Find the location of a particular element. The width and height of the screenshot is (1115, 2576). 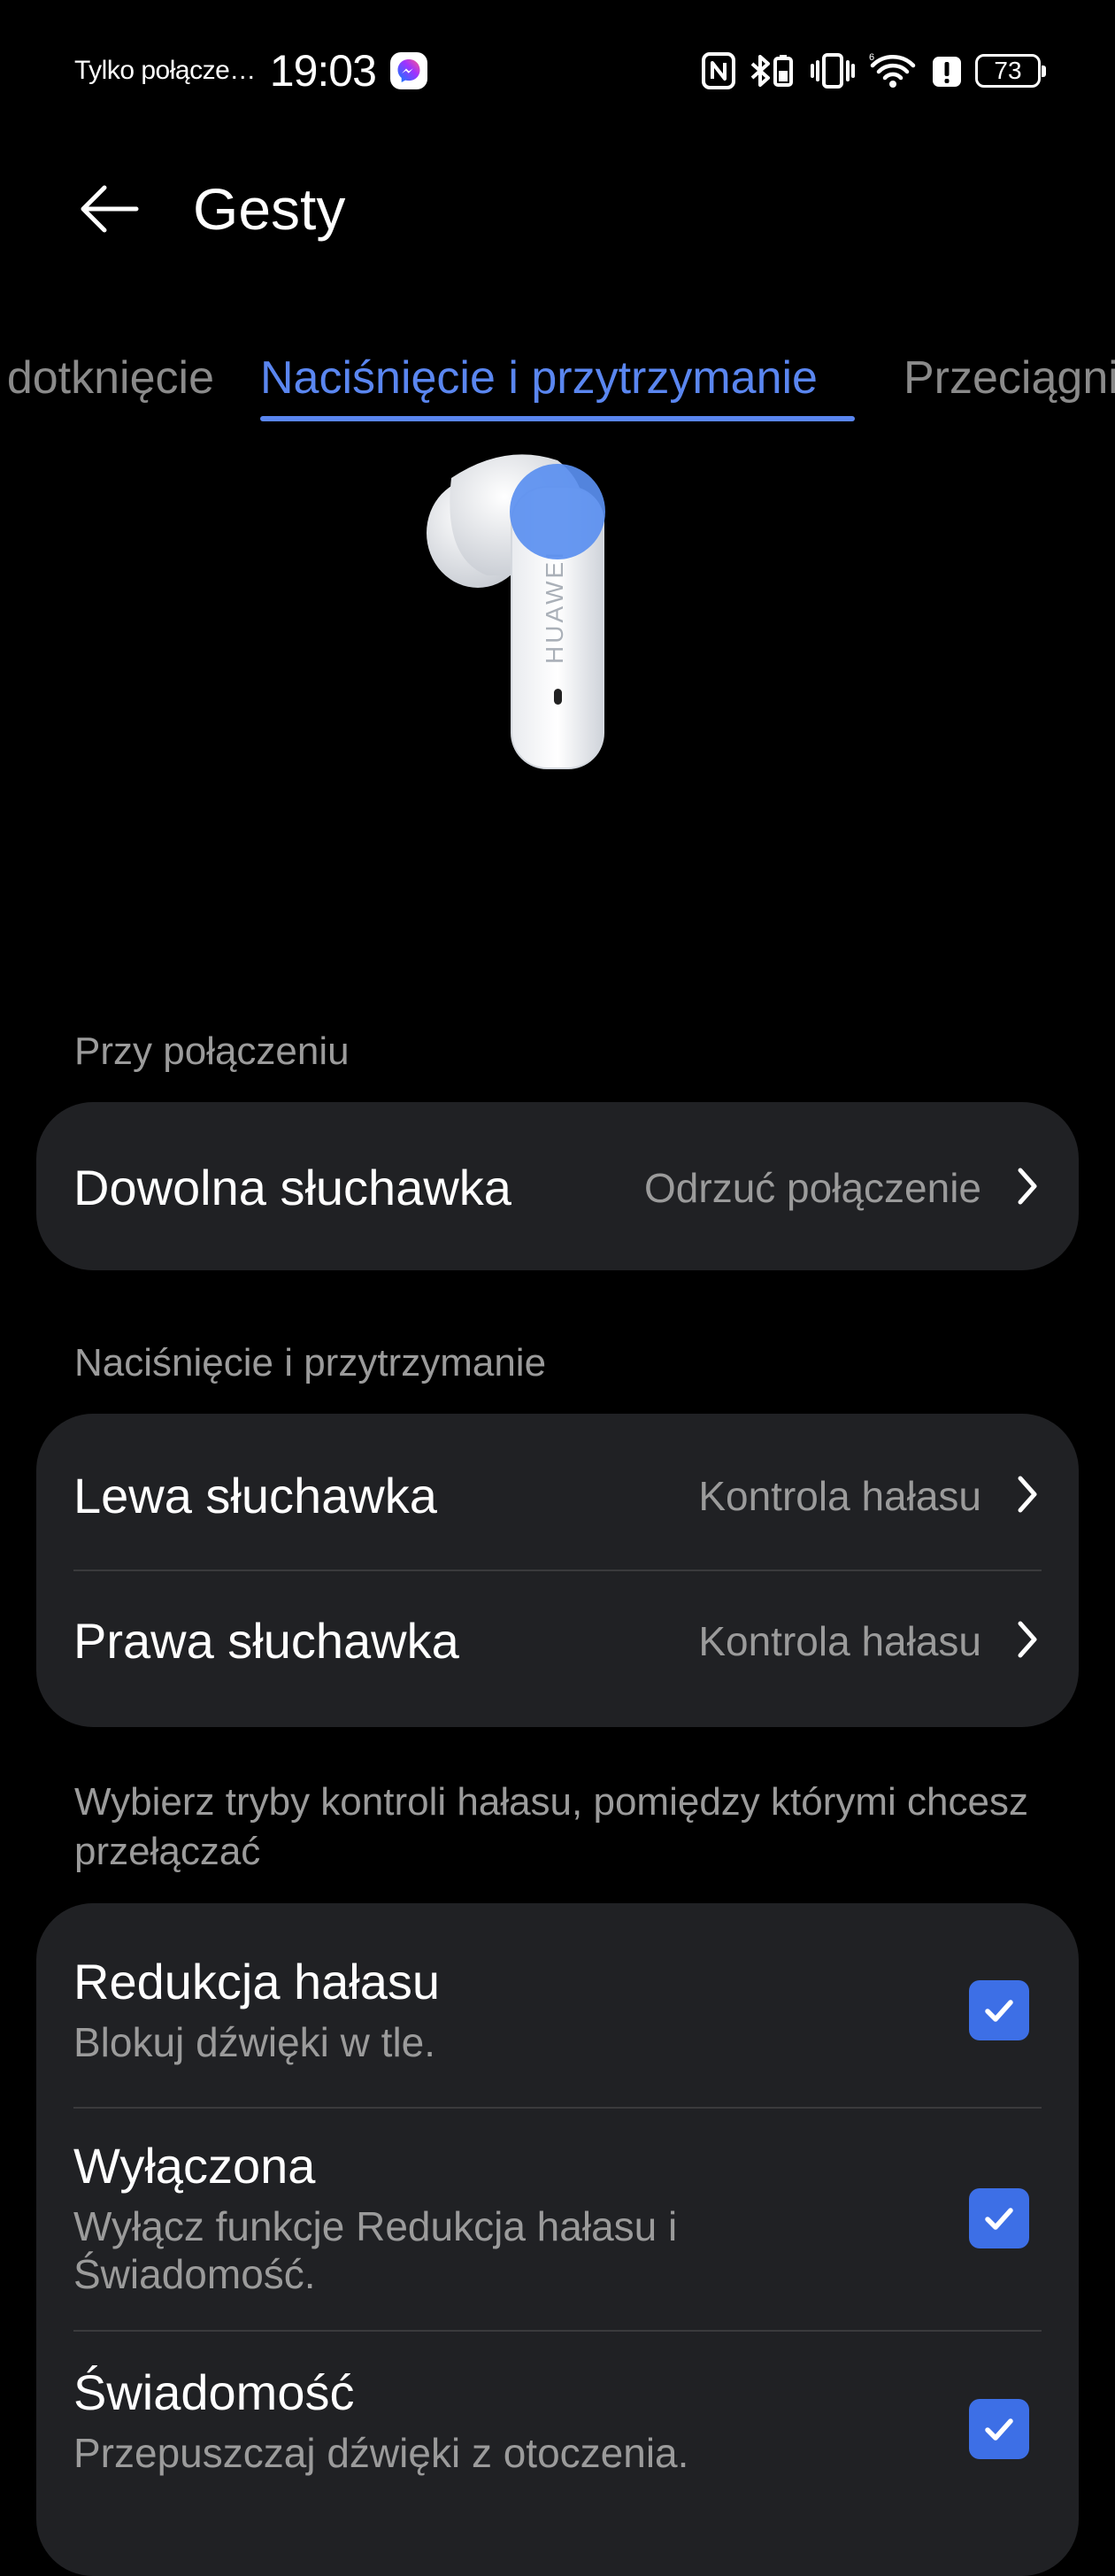

option-title: Wyłączona is located at coordinates (194, 2166).